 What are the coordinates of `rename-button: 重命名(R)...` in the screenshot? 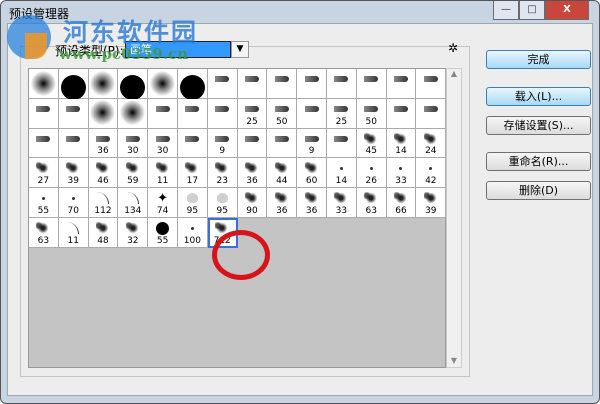 It's located at (538, 161).